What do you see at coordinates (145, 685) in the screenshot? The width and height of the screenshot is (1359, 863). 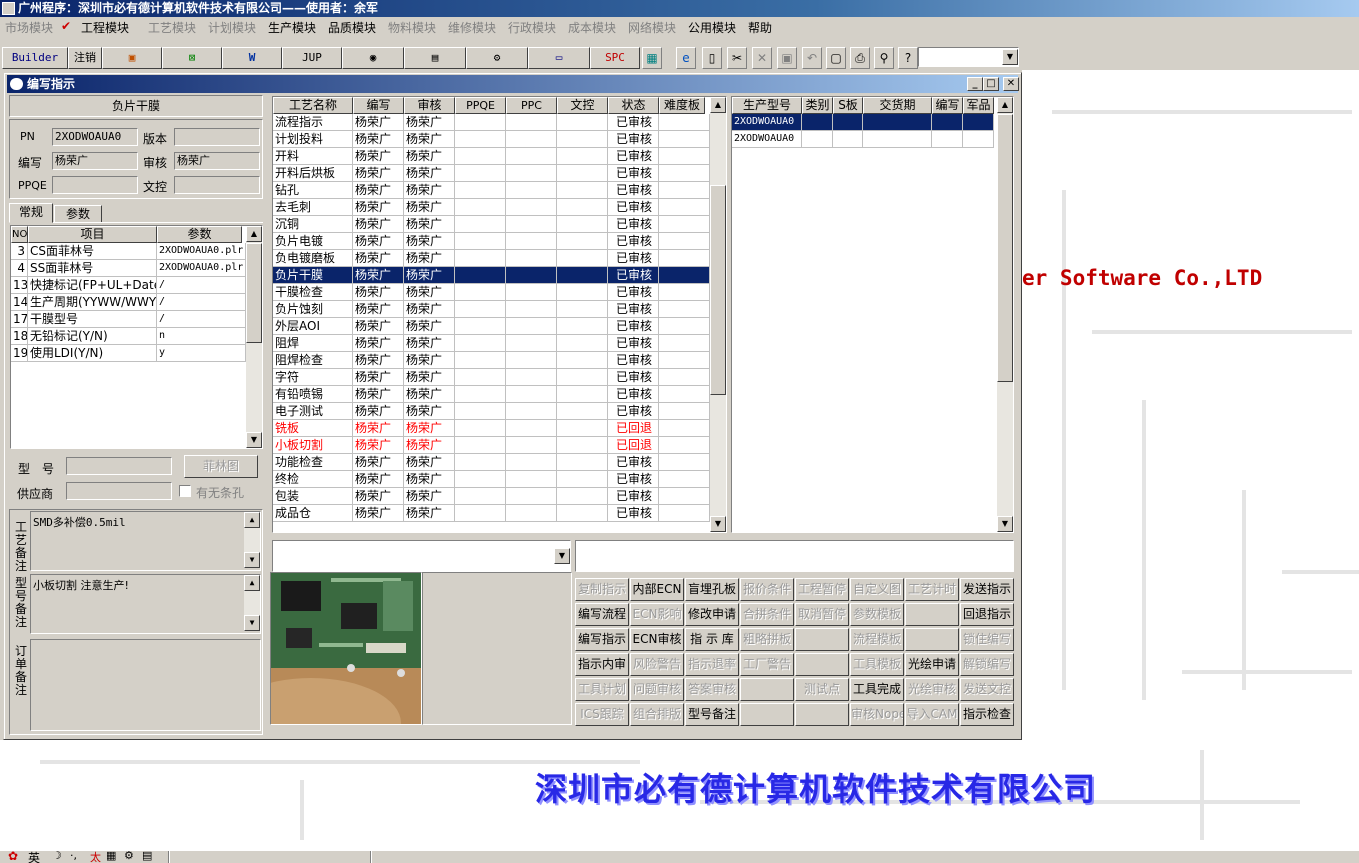 I see `order-note` at bounding box center [145, 685].